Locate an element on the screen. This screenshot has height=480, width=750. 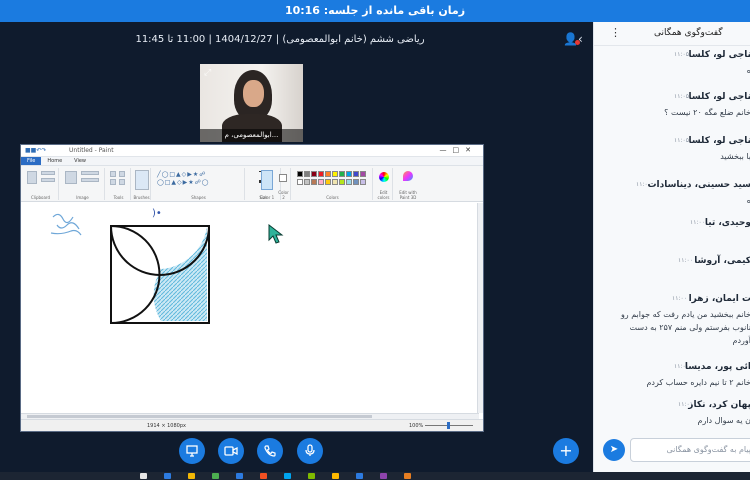
users-icon: 👤‹ is located at coordinates (573, 39).